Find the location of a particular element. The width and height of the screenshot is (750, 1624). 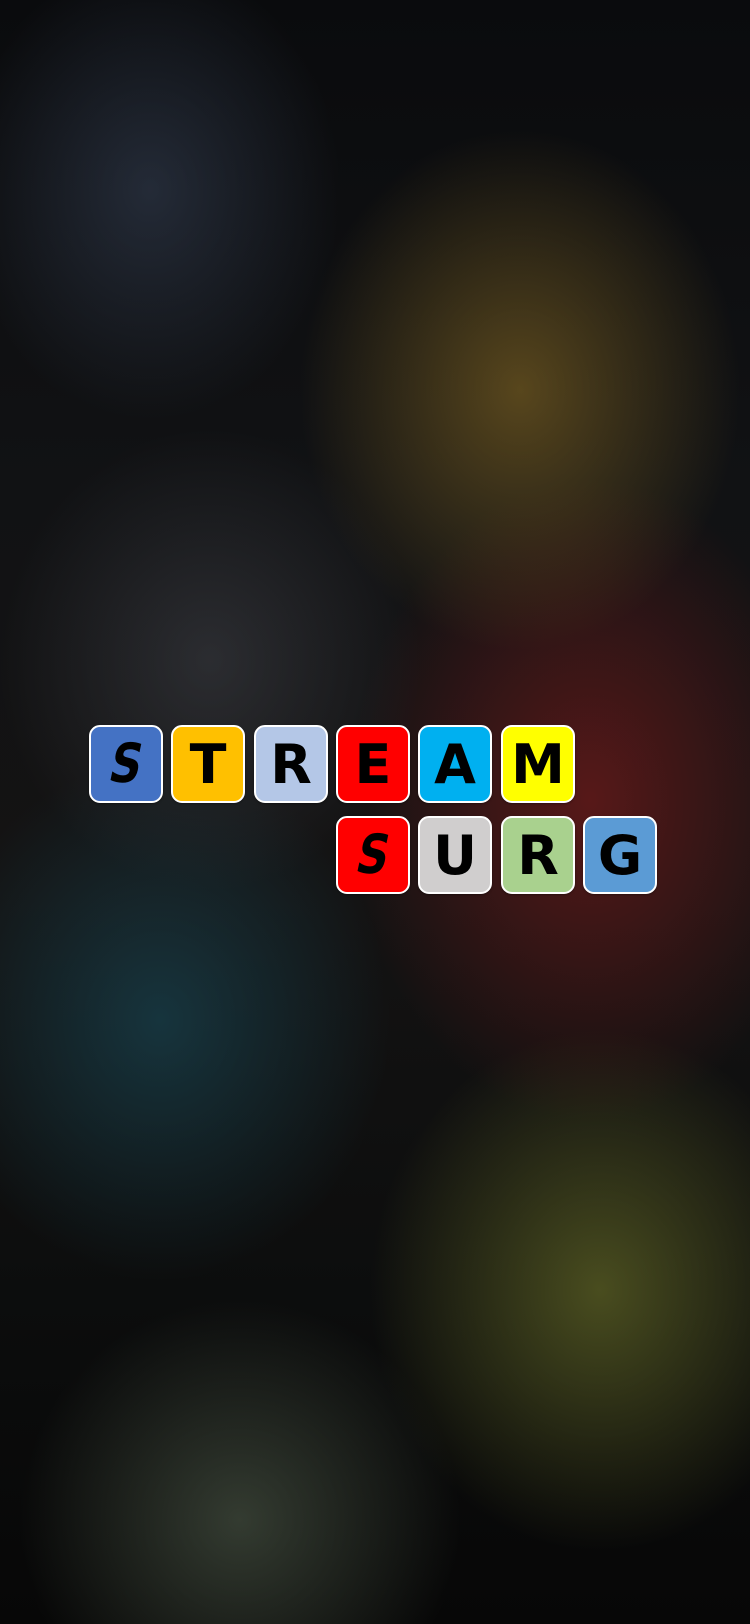

logo-tile-t: T is located at coordinates (208, 764).